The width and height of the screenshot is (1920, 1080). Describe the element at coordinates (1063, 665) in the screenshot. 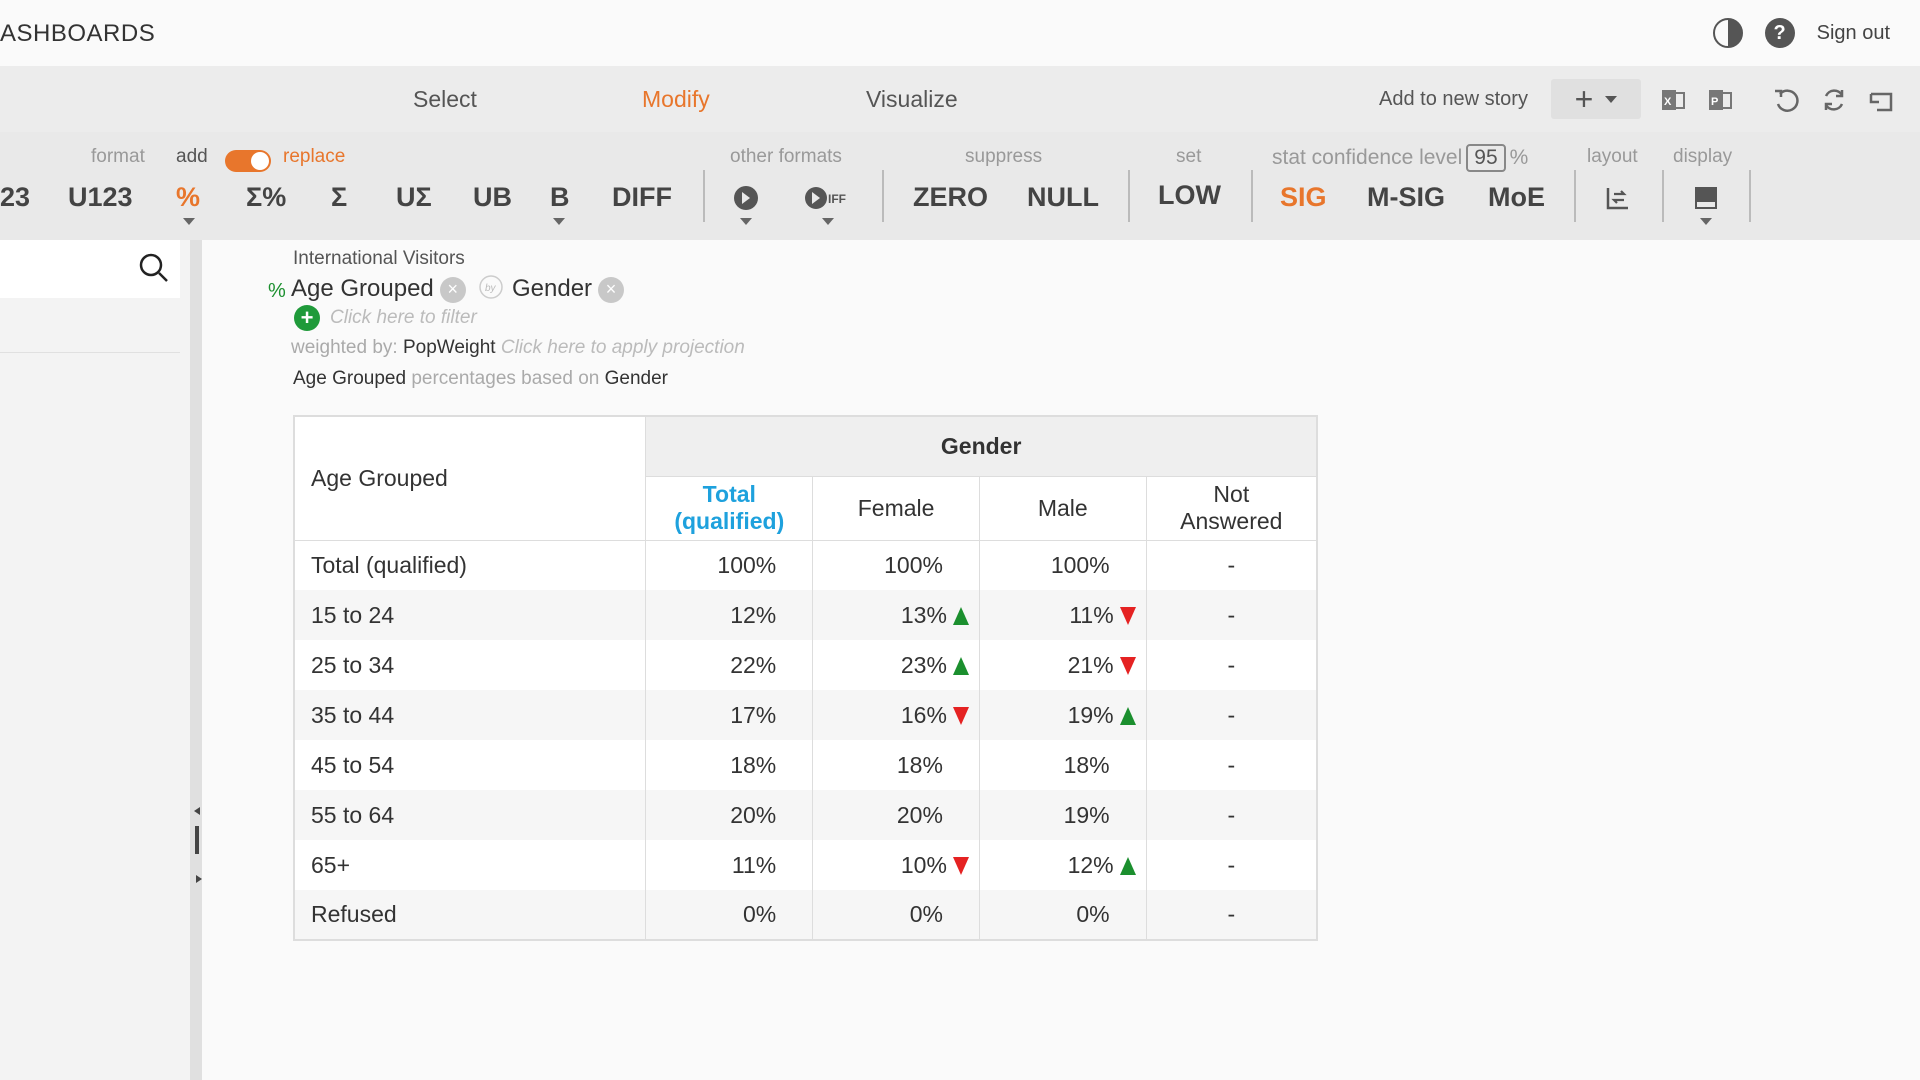

I see `table-cell: 21%` at that location.